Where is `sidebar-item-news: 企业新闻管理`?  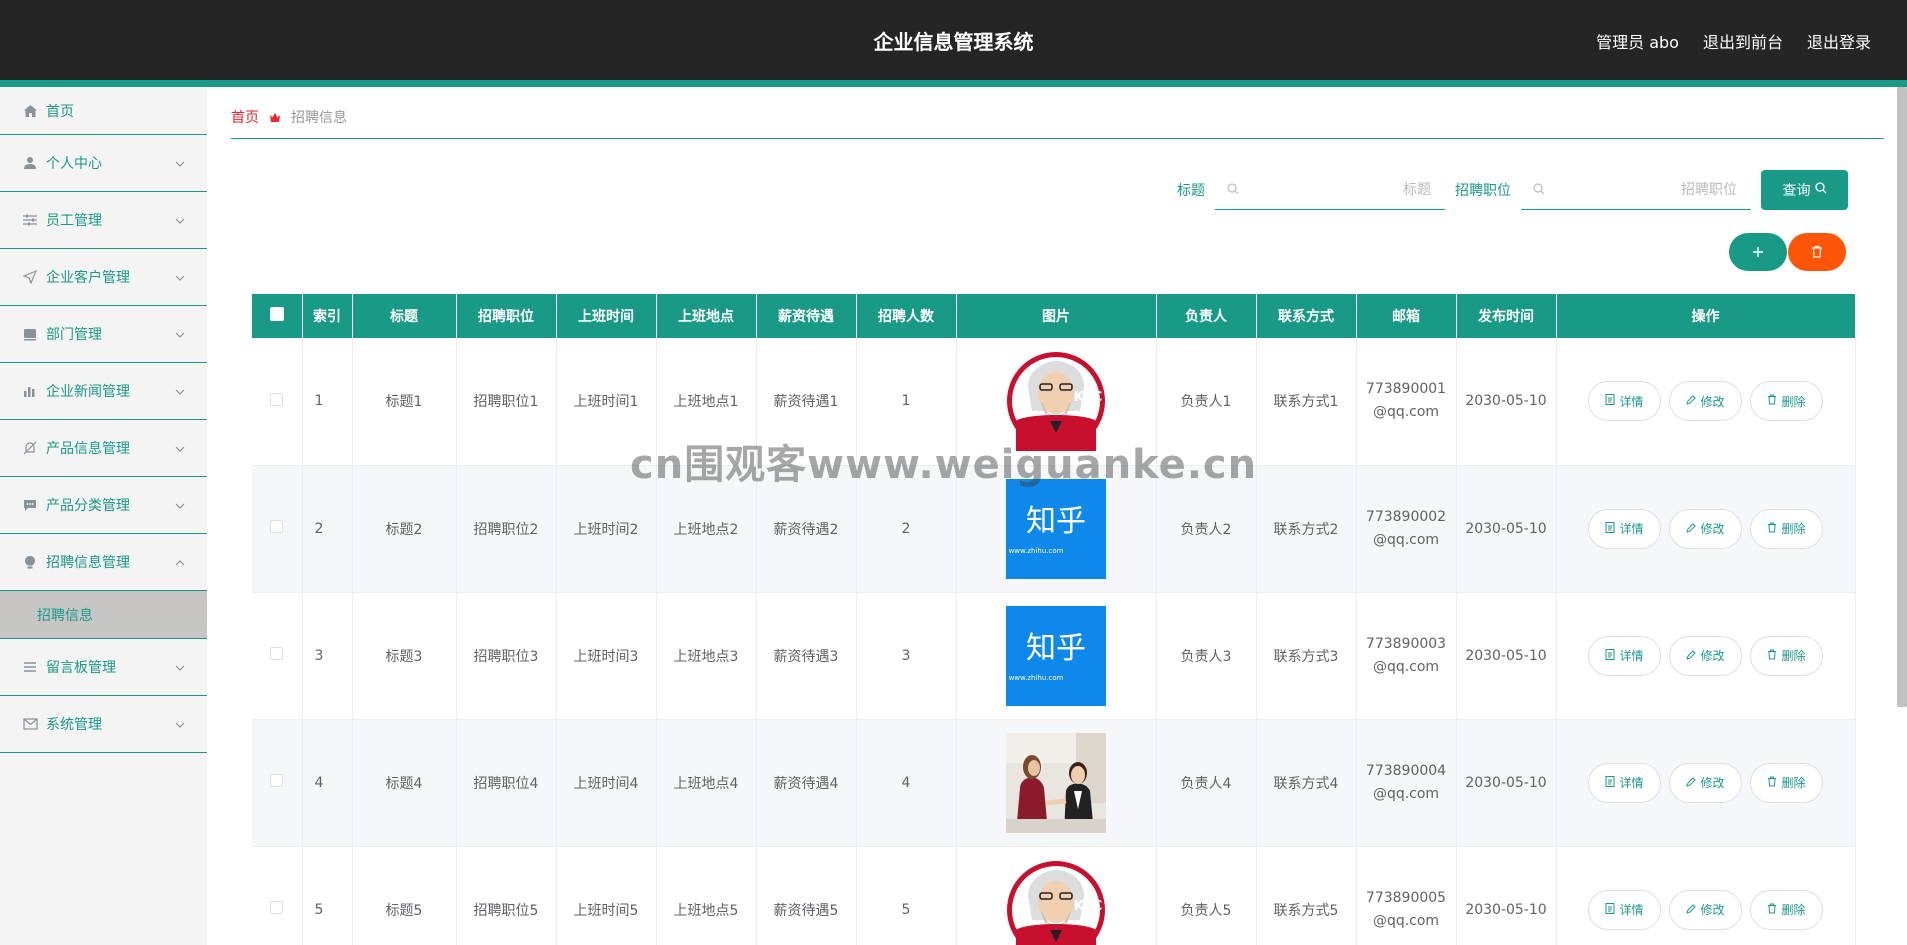
sidebar-item-news: 企业新闻管理 is located at coordinates (103, 391).